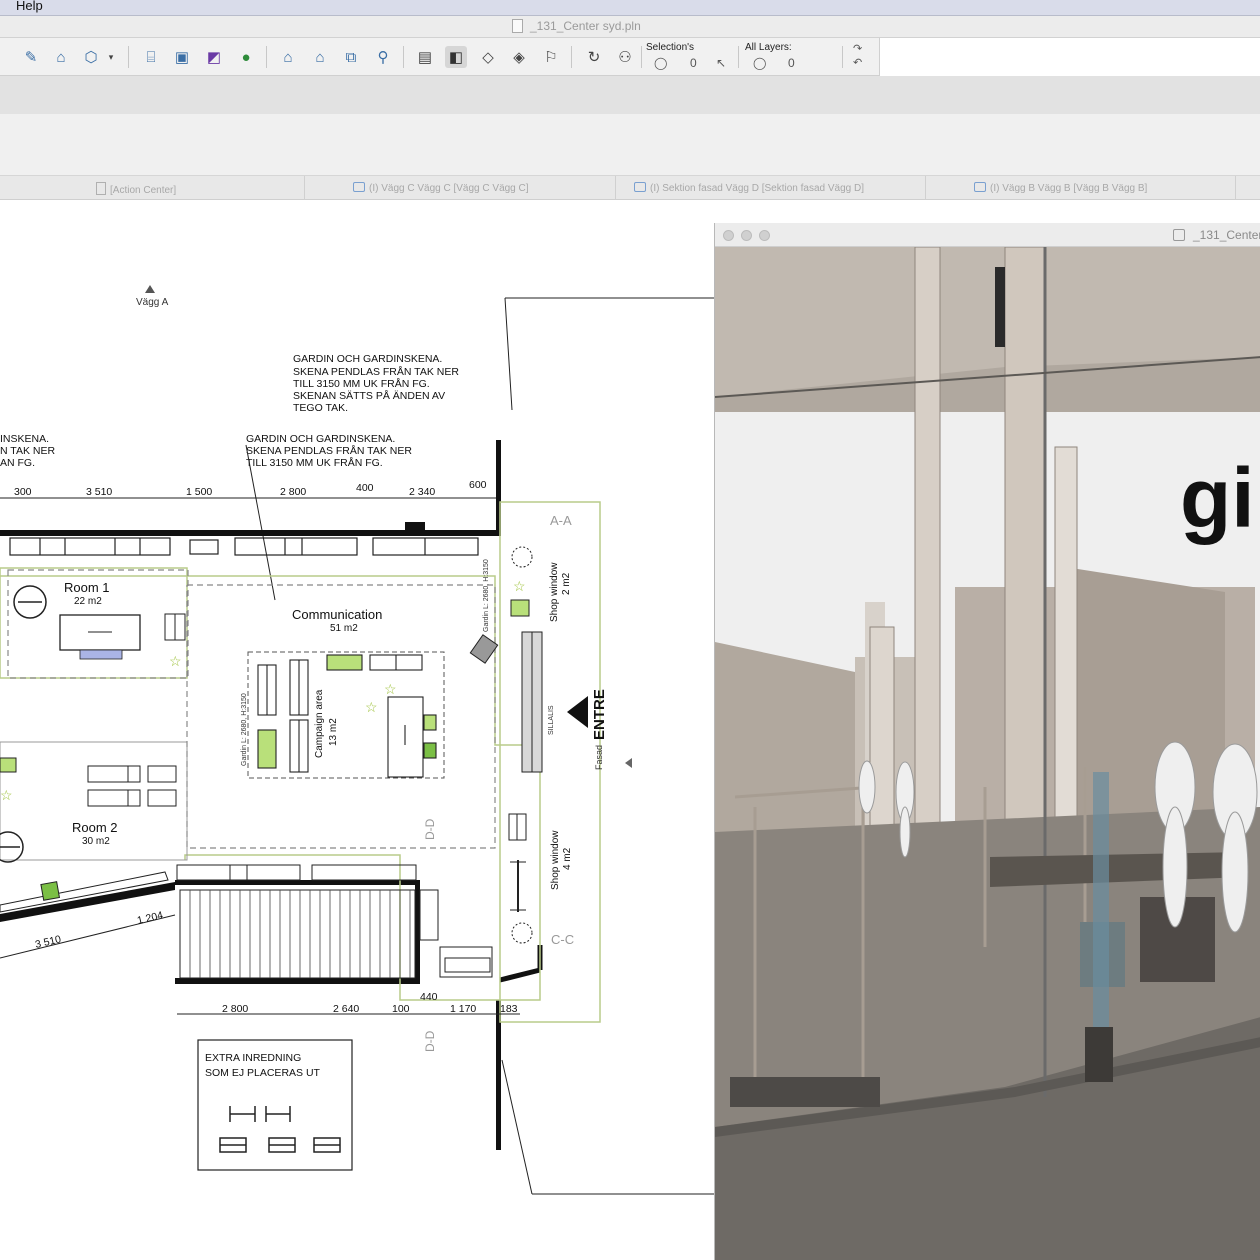  What do you see at coordinates (280, 1129) in the screenshot?
I see `extra-furniture-items` at bounding box center [280, 1129].